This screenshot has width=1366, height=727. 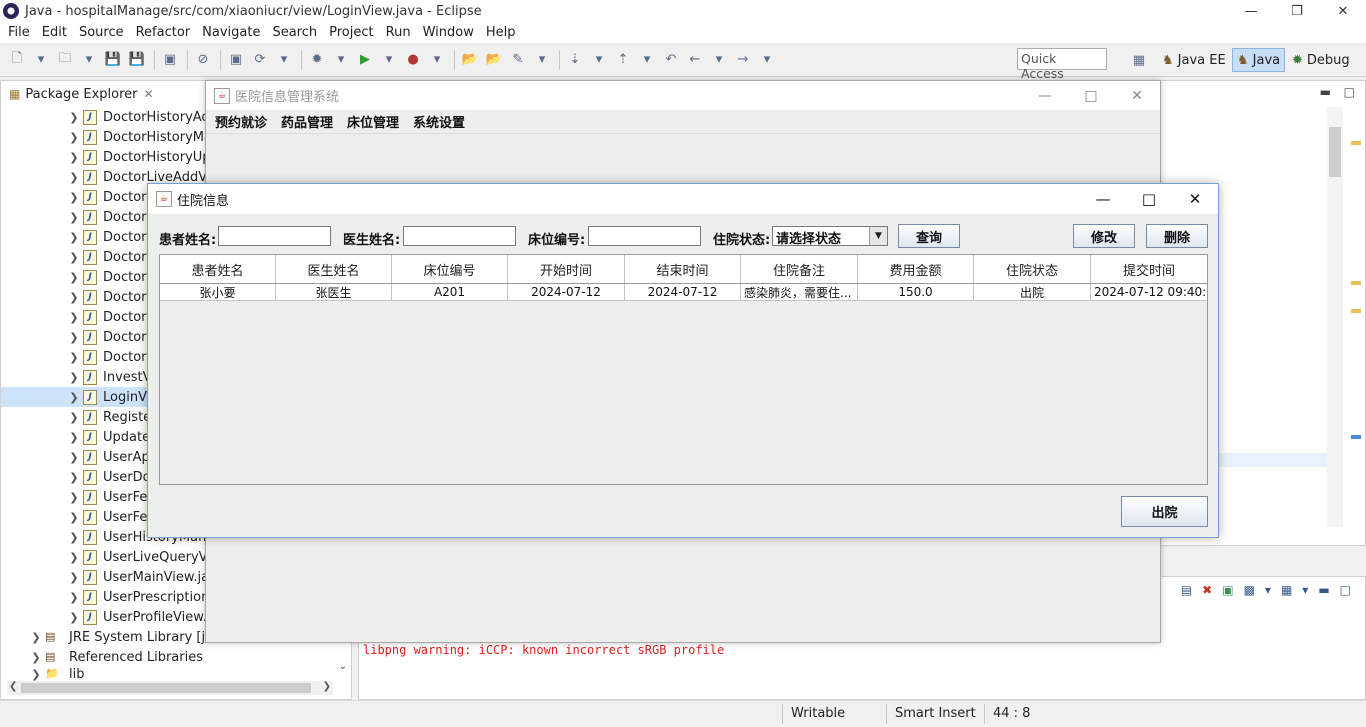 I want to click on menu-run: Run, so click(x=398, y=32).